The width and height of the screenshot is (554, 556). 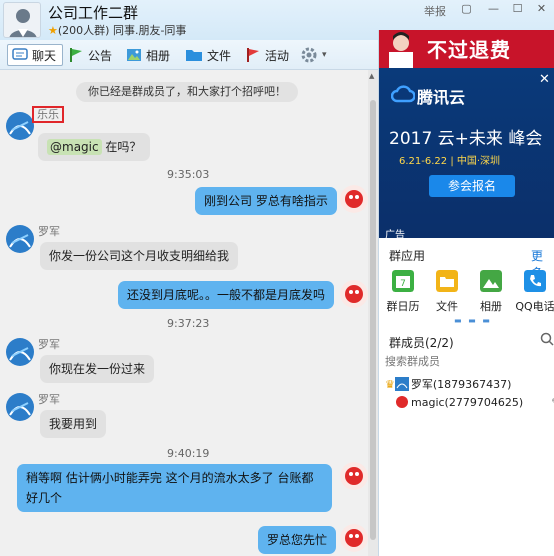 What do you see at coordinates (226, 295) in the screenshot?
I see `message-bubble: 还没到月底呢。。一般不都是月底发吗` at bounding box center [226, 295].